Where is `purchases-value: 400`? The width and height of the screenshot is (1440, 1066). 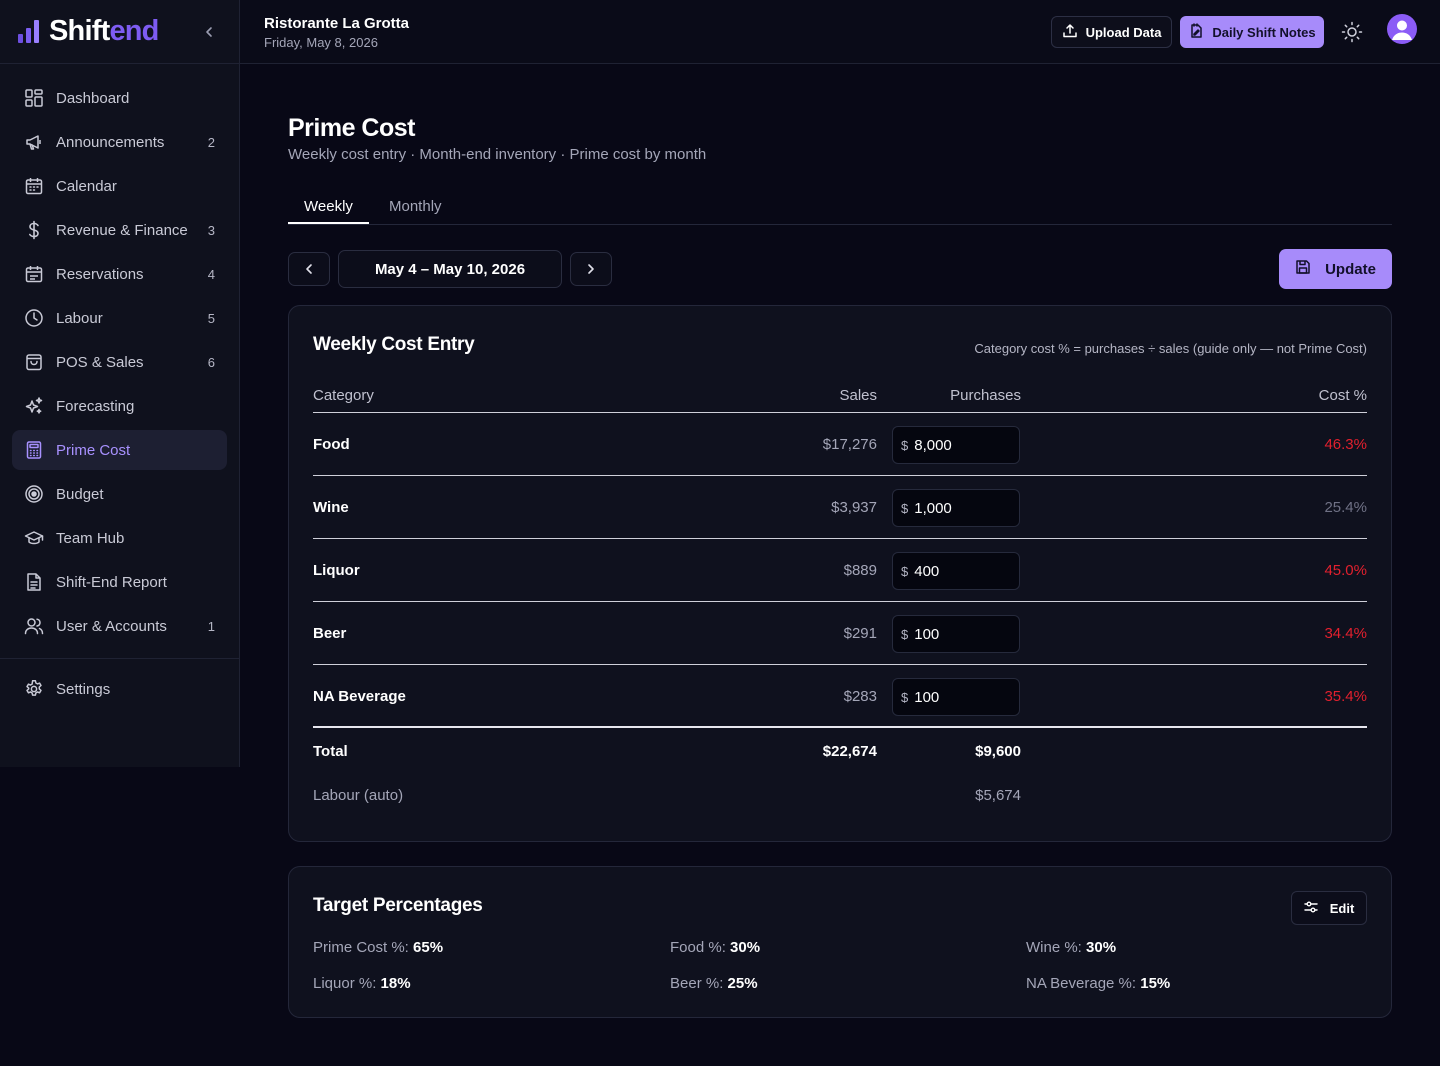
purchases-value: 400 is located at coordinates (926, 571).